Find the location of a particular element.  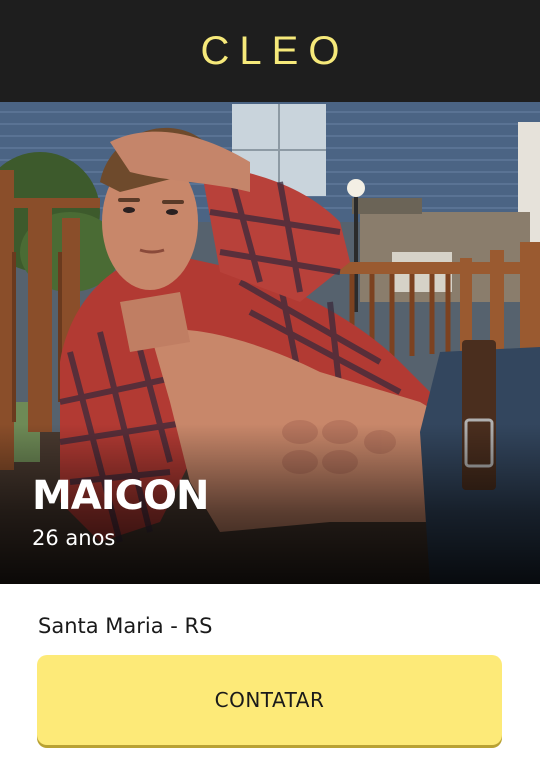

contact-button-label: CONTATAR is located at coordinates (269, 700).